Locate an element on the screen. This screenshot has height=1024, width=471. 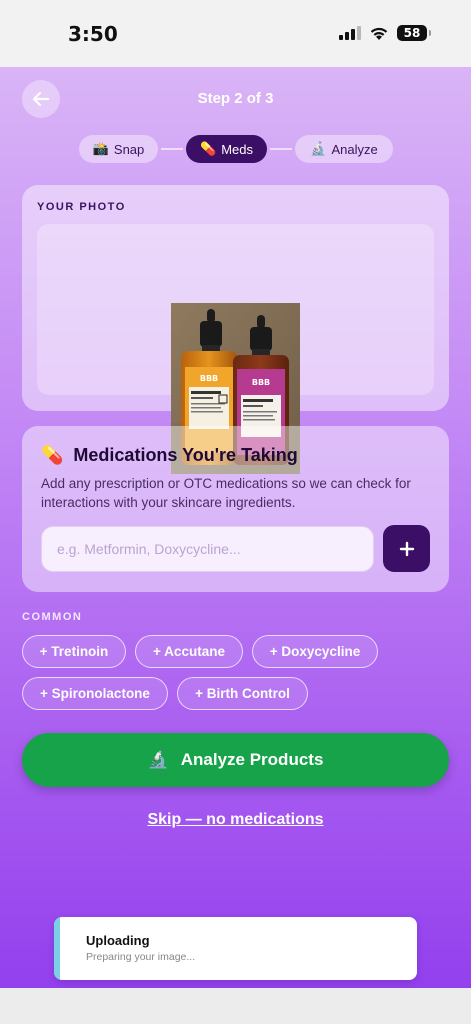
chip-birth-control: + Birth Control is located at coordinates (242, 693).